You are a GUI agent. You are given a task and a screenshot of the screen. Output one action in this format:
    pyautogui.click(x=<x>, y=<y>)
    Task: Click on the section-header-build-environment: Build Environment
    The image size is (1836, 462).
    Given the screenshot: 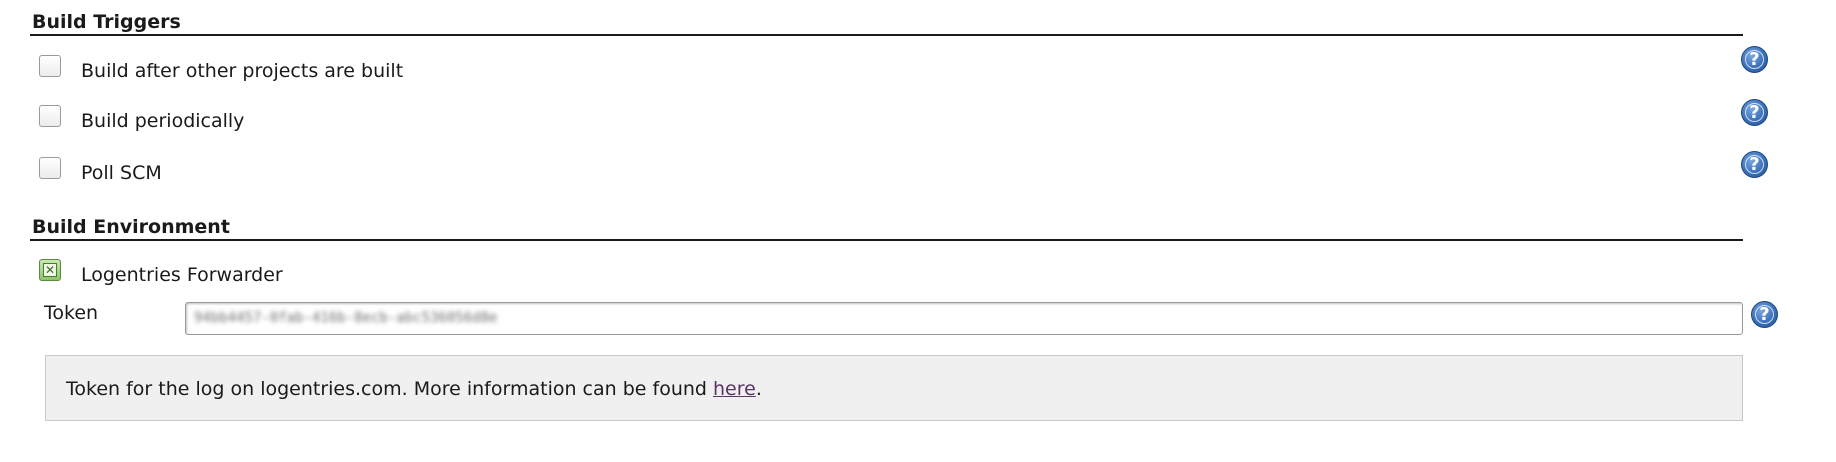 What is the action you would take?
    pyautogui.click(x=886, y=223)
    